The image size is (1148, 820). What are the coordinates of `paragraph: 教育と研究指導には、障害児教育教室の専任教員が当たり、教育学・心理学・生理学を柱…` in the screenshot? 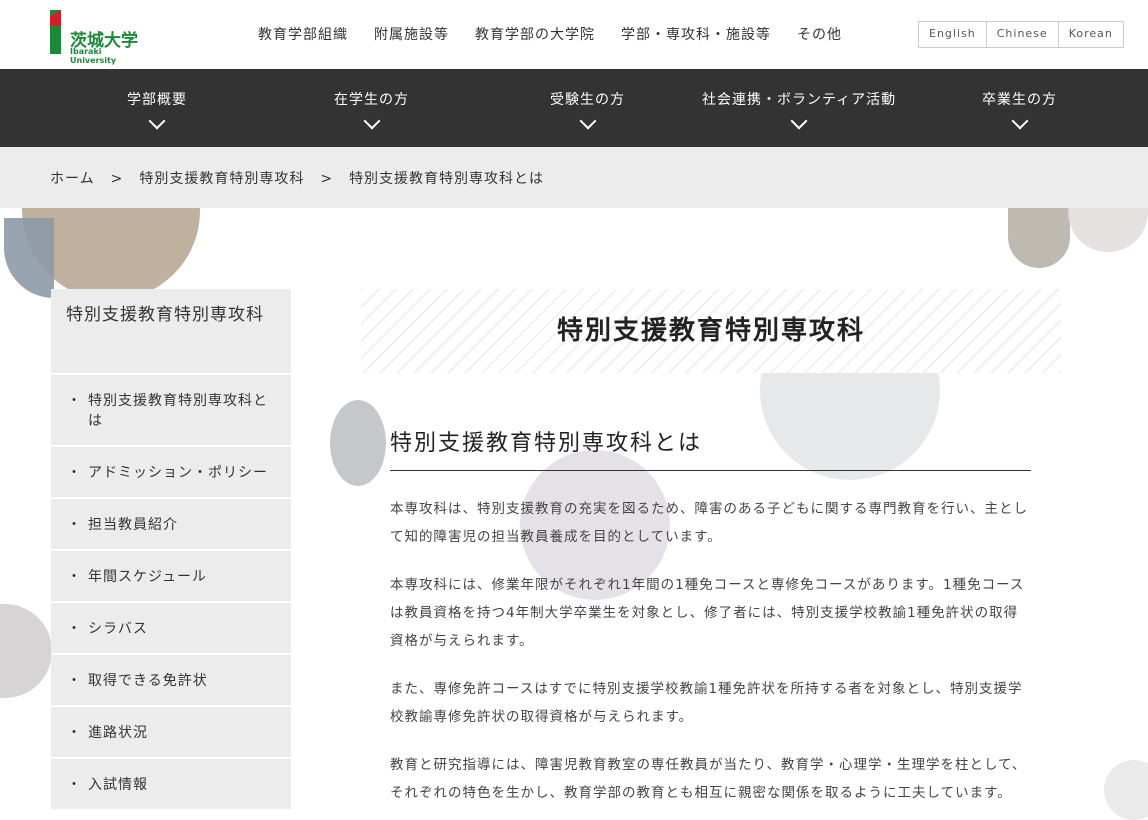 It's located at (708, 779).